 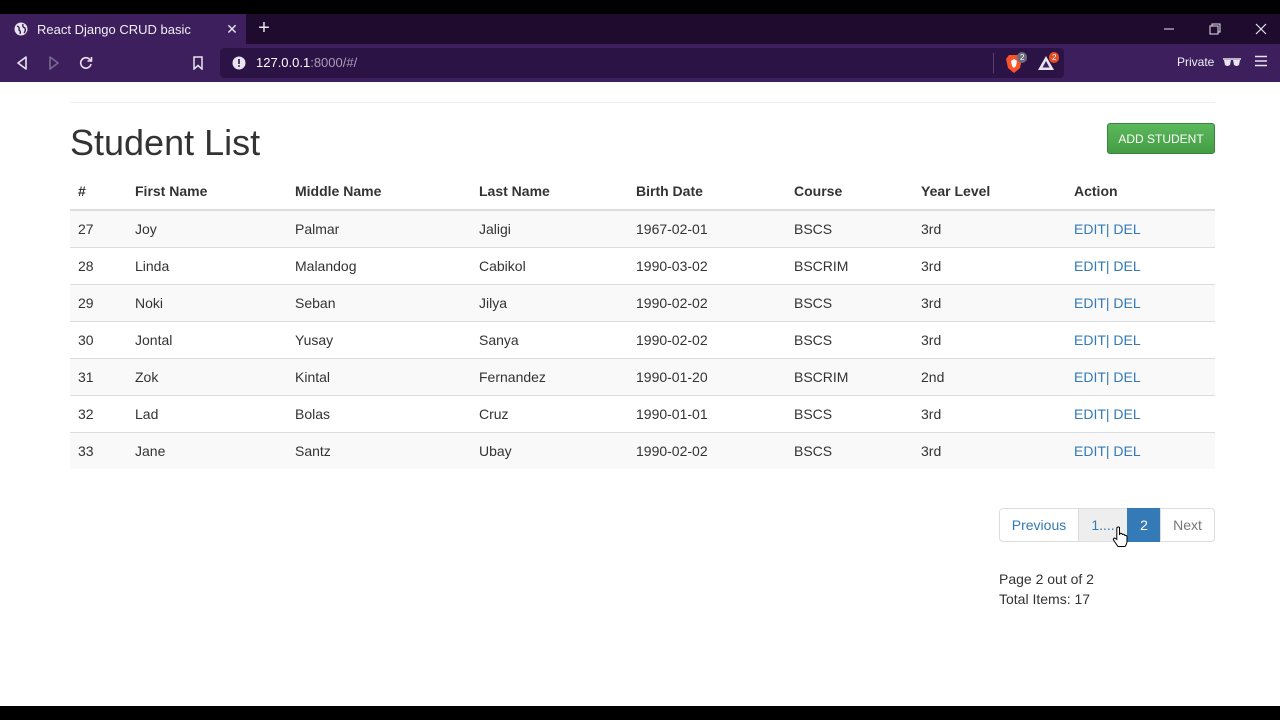 What do you see at coordinates (1140, 191) in the screenshot?
I see `header-action: Action` at bounding box center [1140, 191].